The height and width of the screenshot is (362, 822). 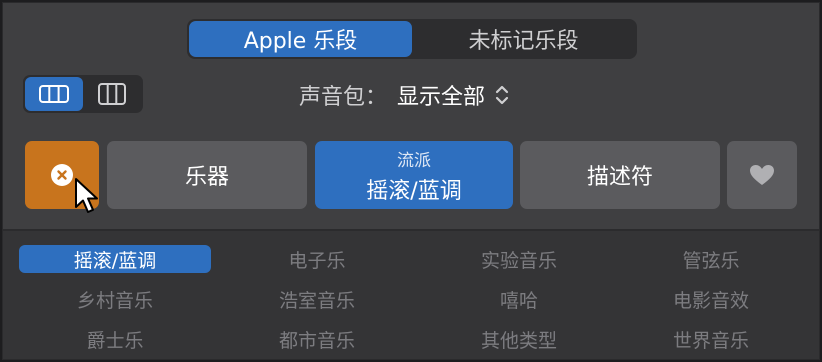 What do you see at coordinates (62, 175) in the screenshot?
I see `close-circle-icon` at bounding box center [62, 175].